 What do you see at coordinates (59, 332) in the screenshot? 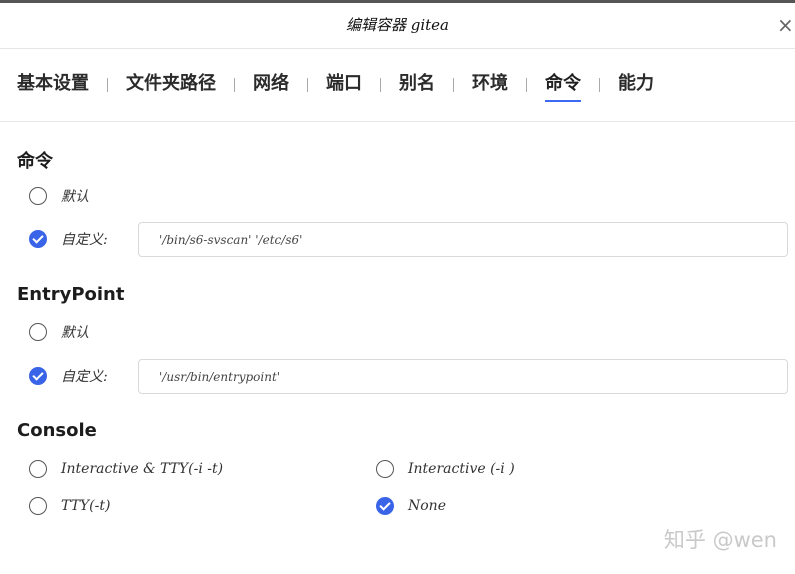
I see `entrypoint-default-option: 默认` at bounding box center [59, 332].